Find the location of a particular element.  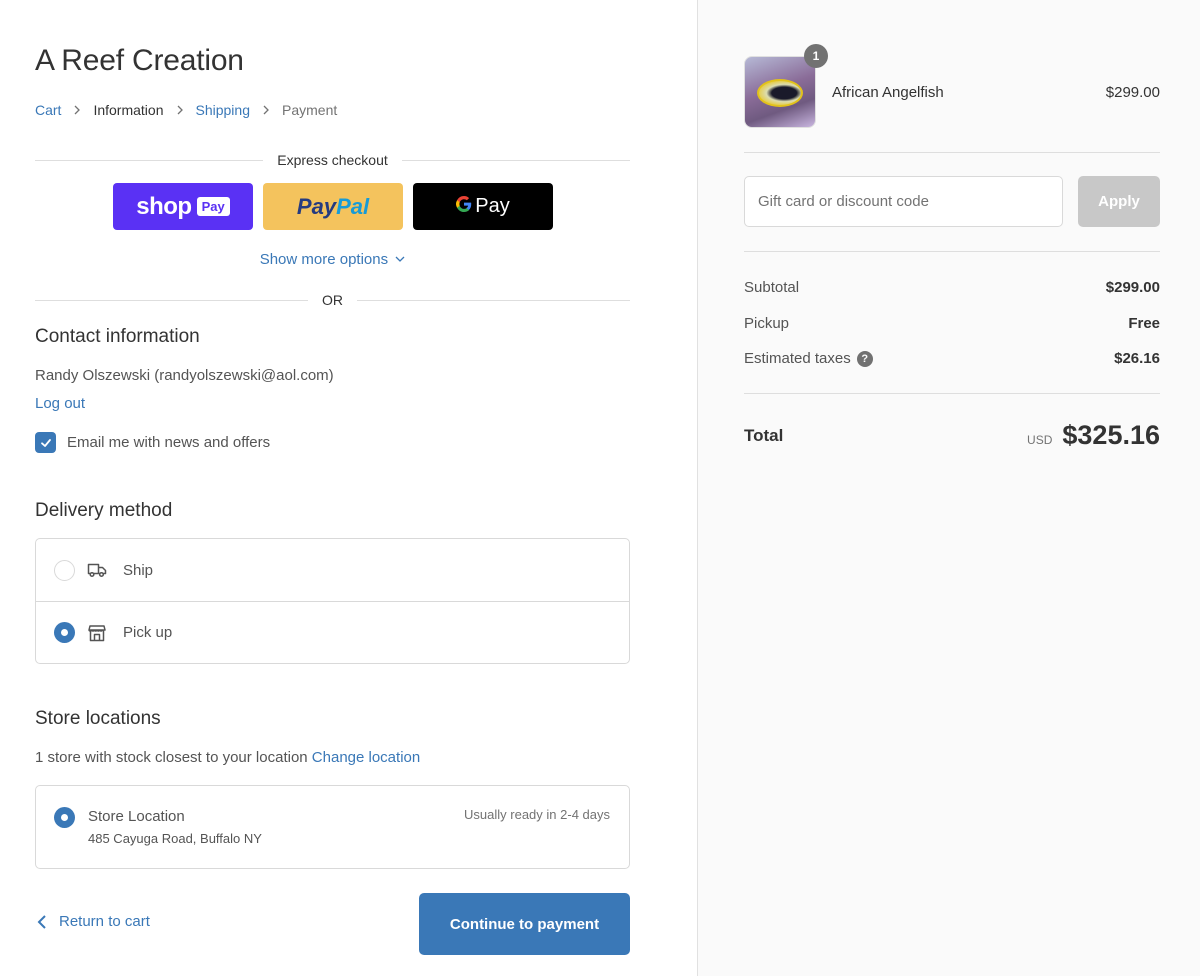

google-pay-label: Pay is located at coordinates (492, 206).